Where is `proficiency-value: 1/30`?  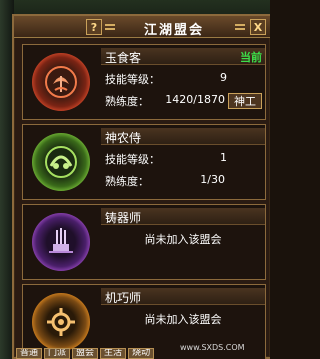 proficiency-value: 1/30 is located at coordinates (212, 179).